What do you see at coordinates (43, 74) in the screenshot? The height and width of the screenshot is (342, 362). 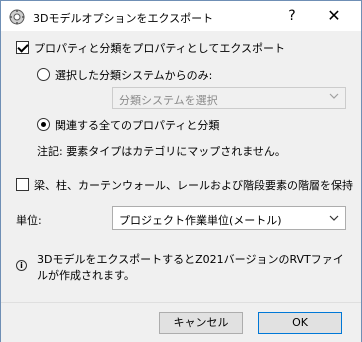 I see `selected-system-radio` at bounding box center [43, 74].